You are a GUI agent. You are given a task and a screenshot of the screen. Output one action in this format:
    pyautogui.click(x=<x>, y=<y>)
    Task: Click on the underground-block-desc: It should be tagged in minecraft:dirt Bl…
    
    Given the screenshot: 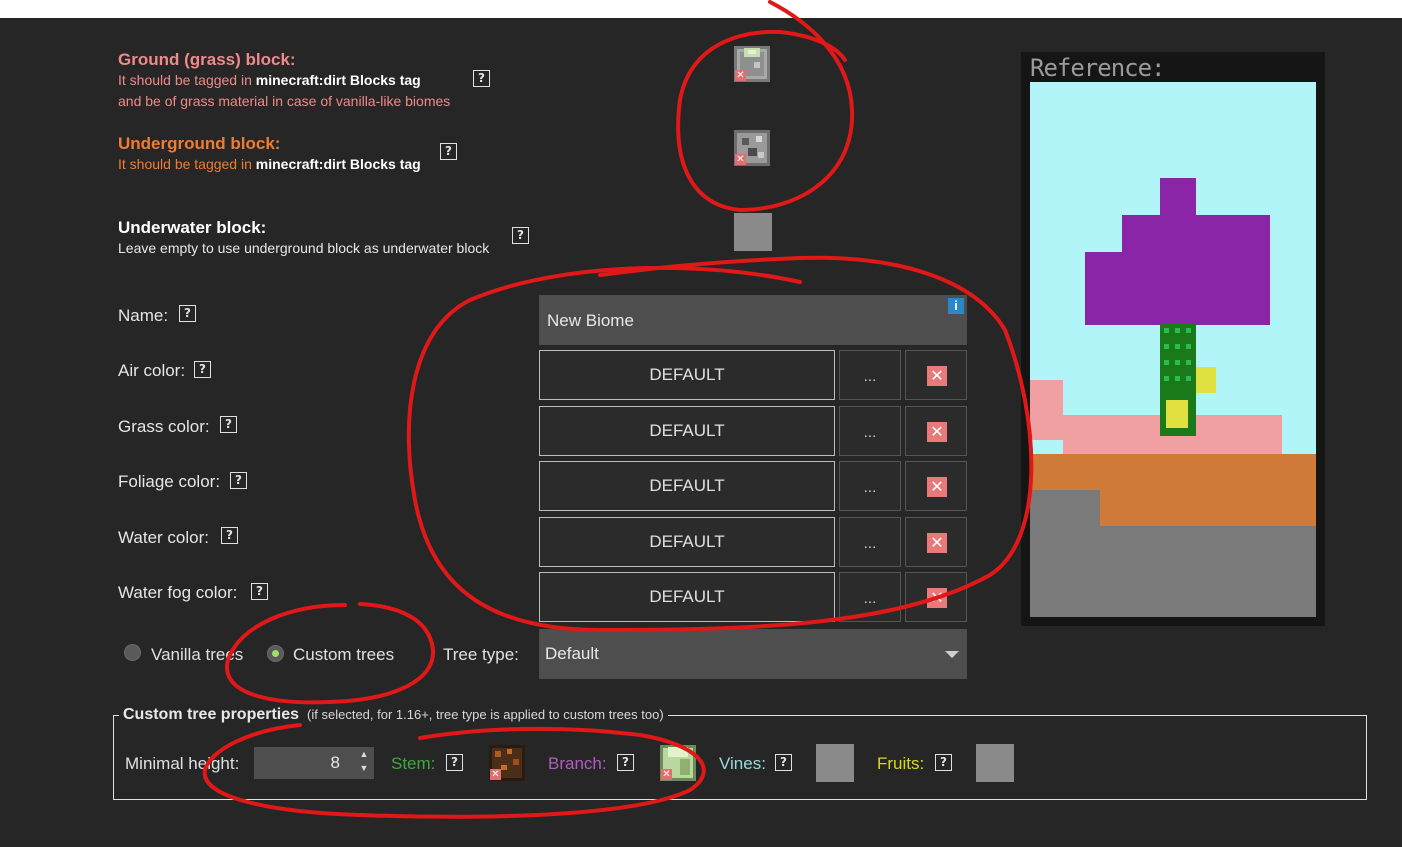 What is the action you would take?
    pyautogui.click(x=269, y=164)
    